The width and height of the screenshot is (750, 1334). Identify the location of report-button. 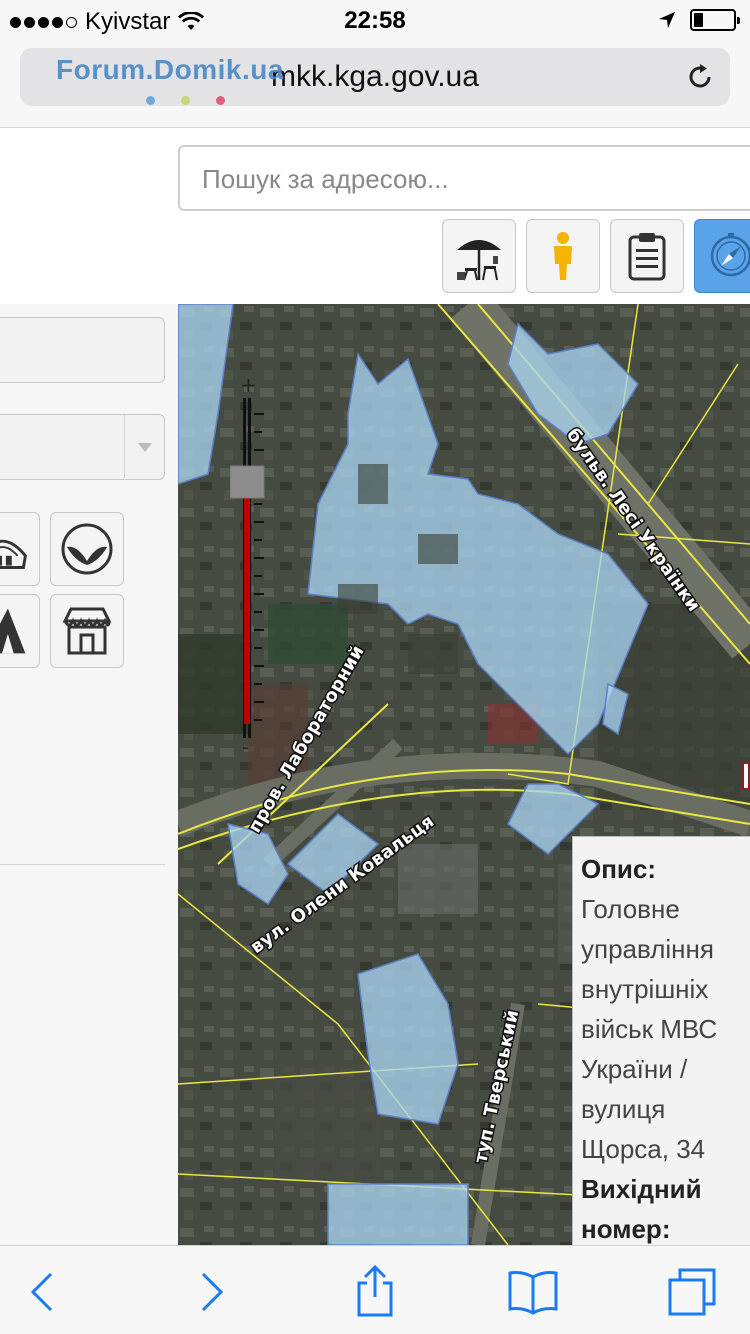
(647, 256).